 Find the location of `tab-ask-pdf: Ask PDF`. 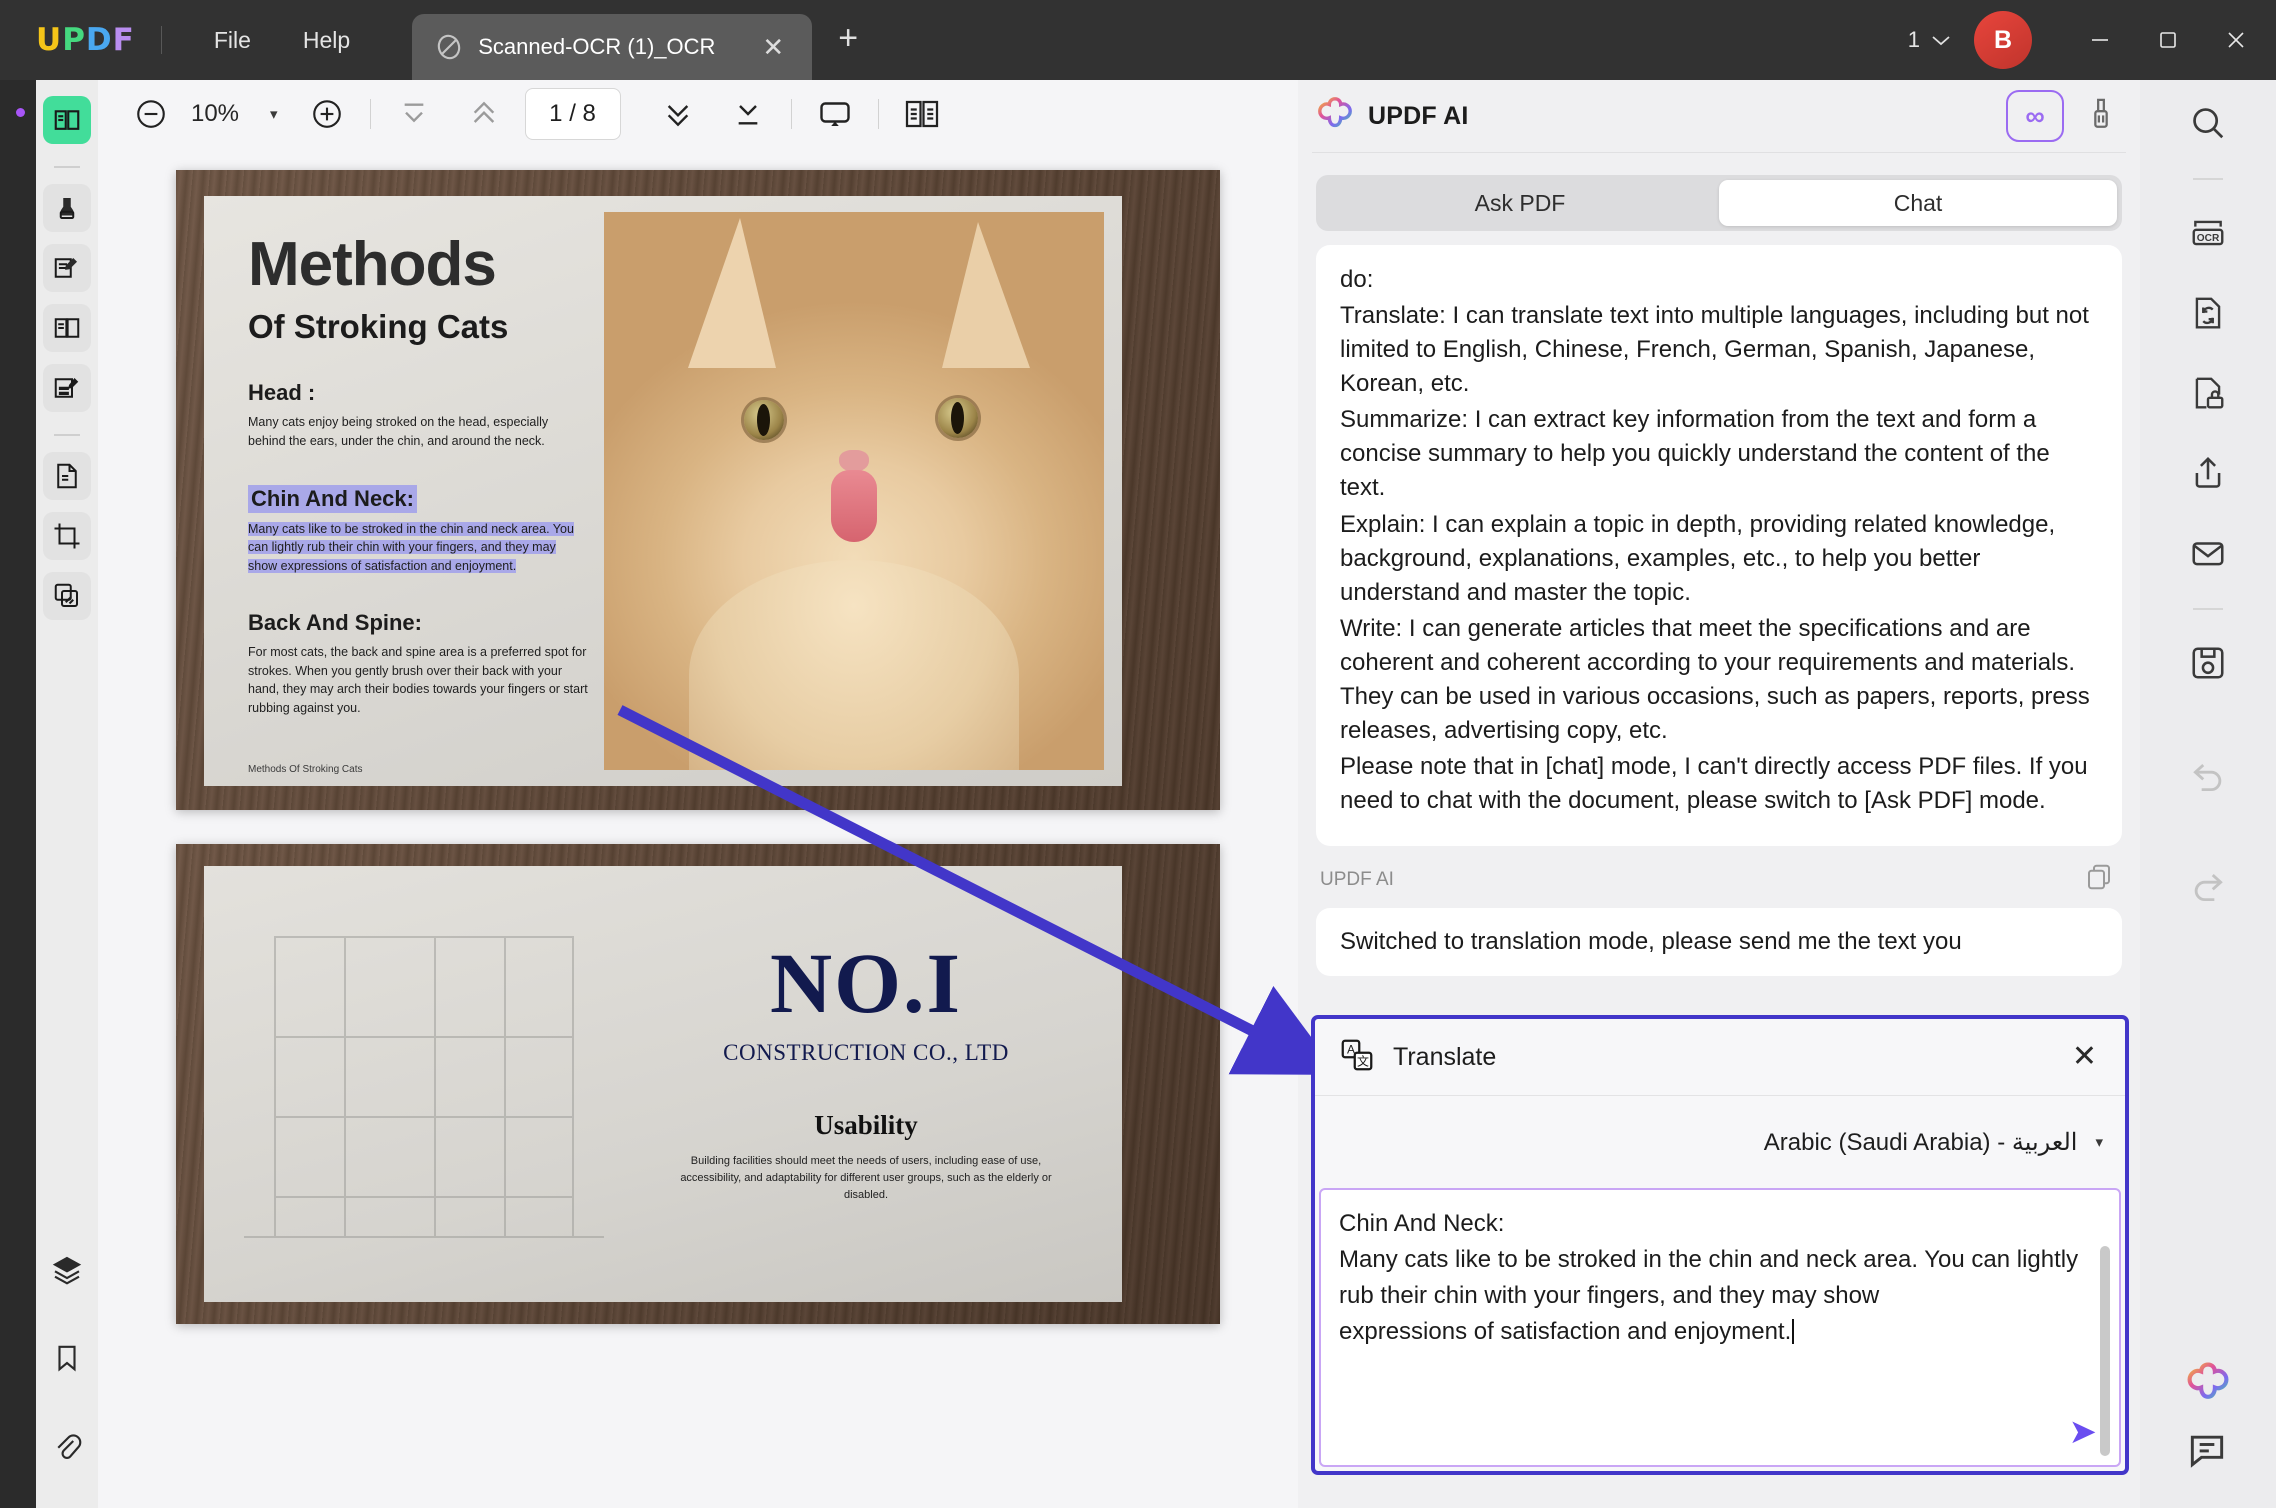

tab-ask-pdf: Ask PDF is located at coordinates (1520, 203).